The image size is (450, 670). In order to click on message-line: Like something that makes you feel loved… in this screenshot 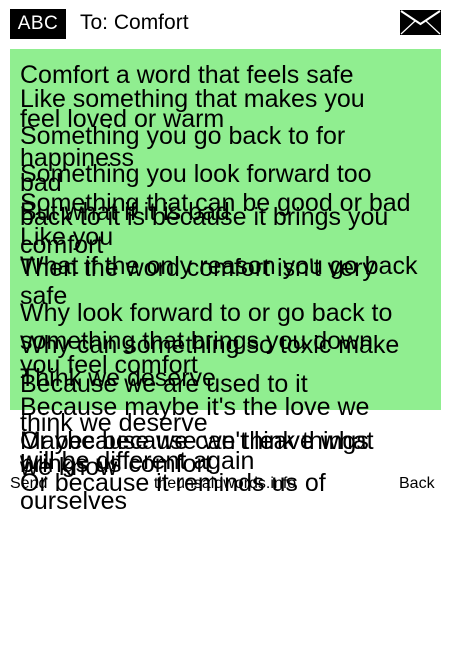, I will do `click(192, 109)`.